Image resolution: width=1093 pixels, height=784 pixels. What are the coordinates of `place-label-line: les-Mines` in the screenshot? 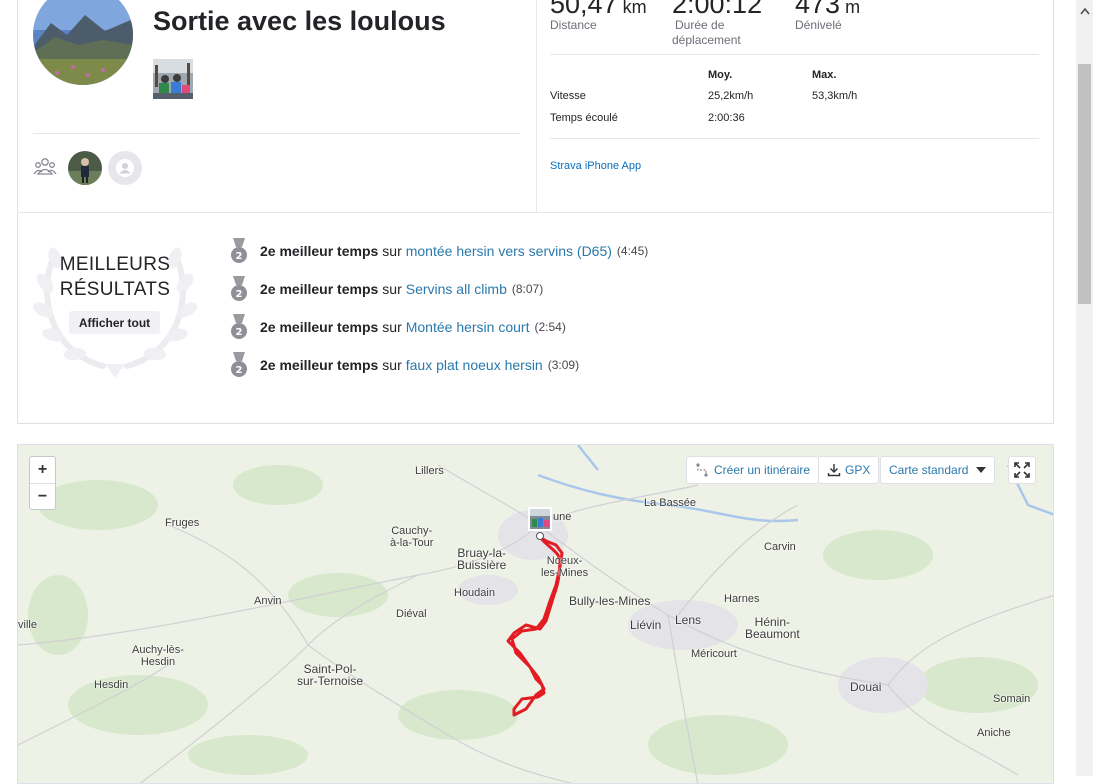 It's located at (565, 573).